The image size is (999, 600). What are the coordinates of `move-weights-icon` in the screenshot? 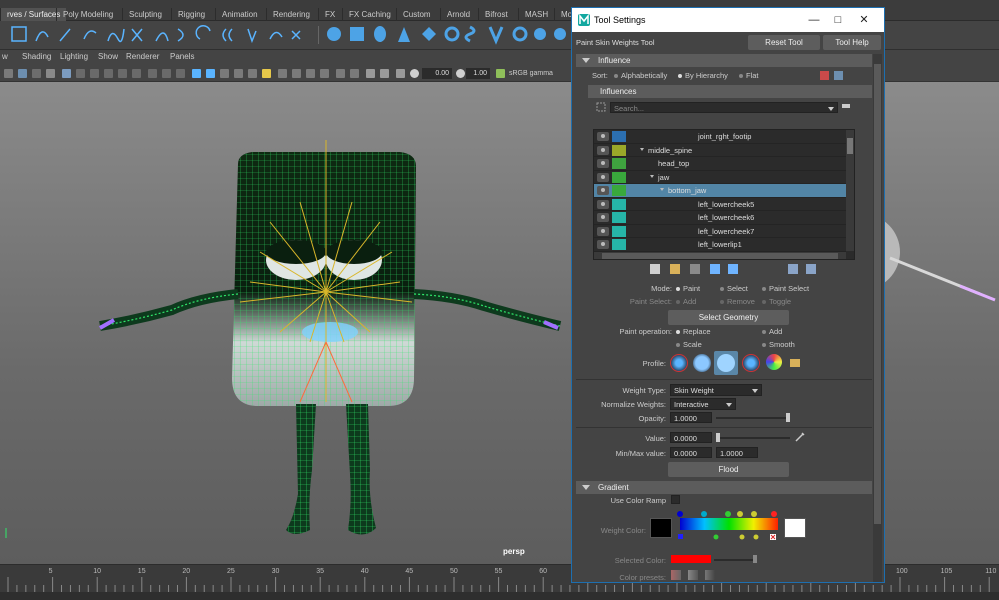 It's located at (715, 269).